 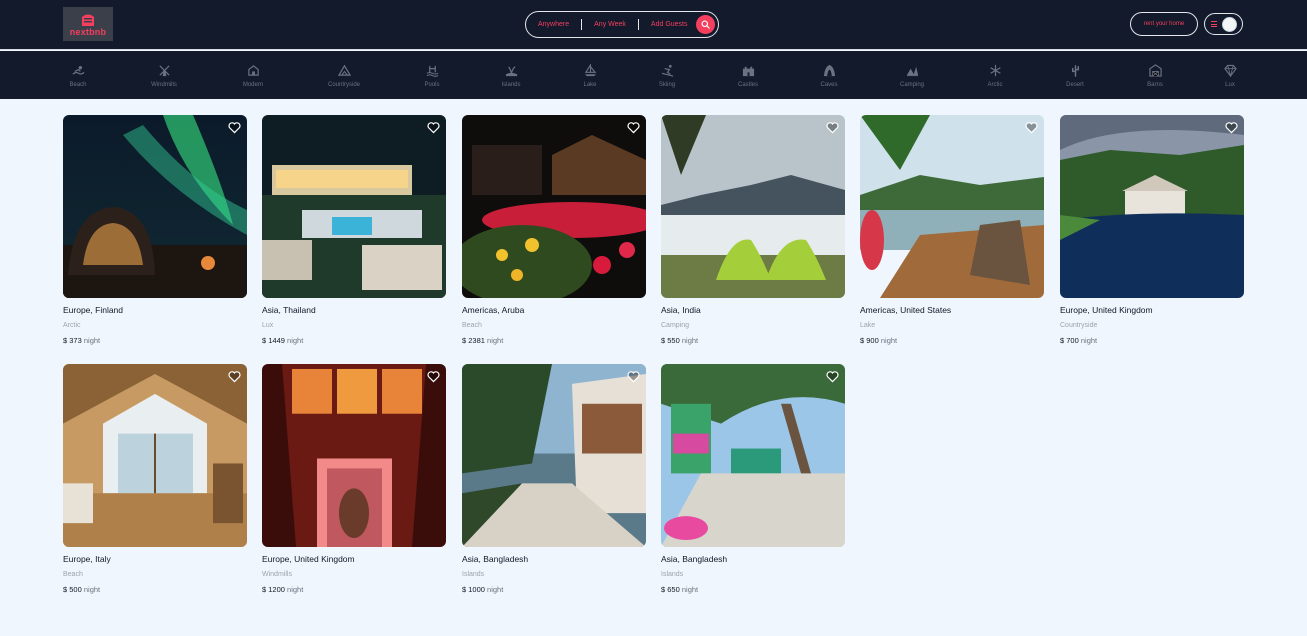 I want to click on listing-photo-windmill-interior, so click(x=354, y=455).